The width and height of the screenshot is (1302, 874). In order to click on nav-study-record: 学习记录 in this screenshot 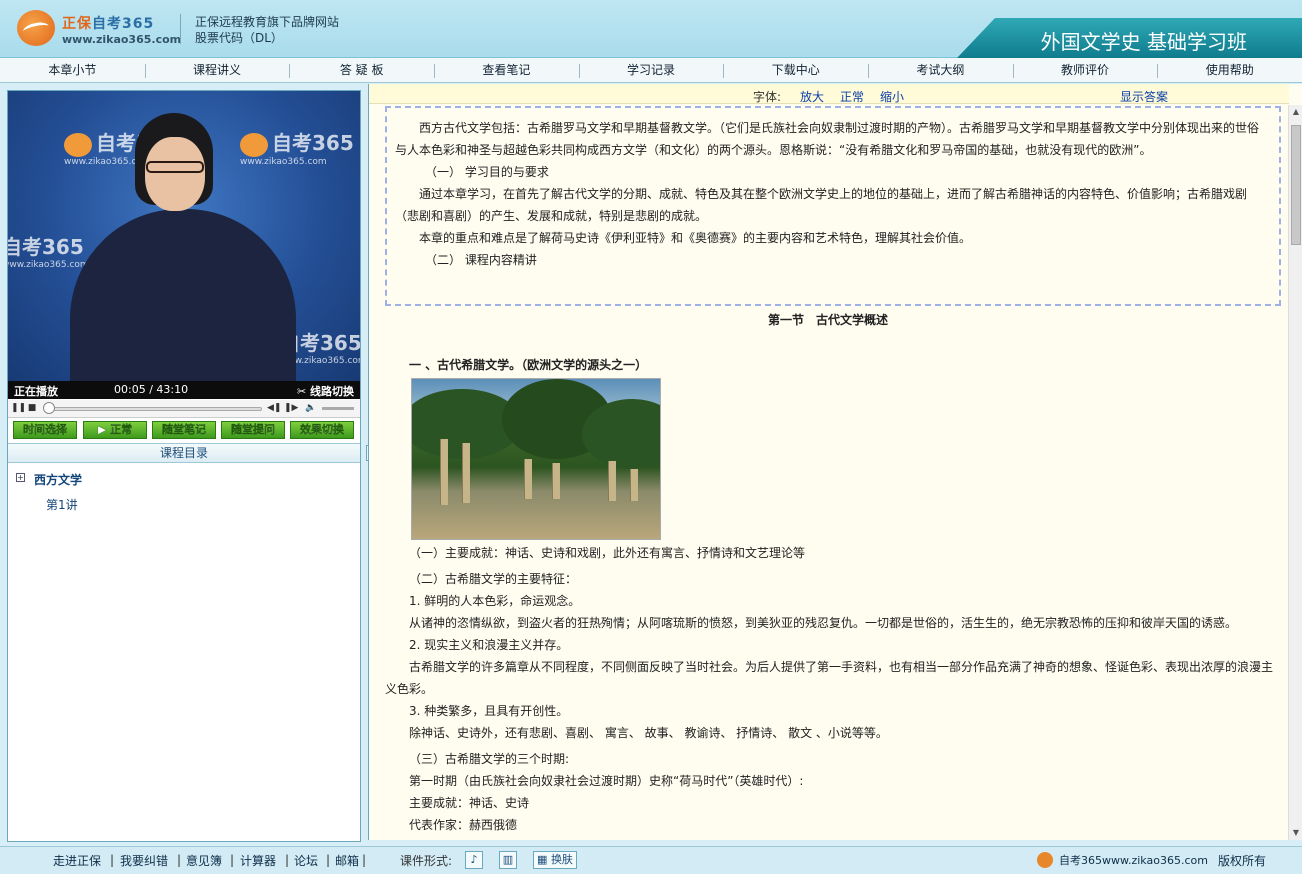, I will do `click(651, 70)`.